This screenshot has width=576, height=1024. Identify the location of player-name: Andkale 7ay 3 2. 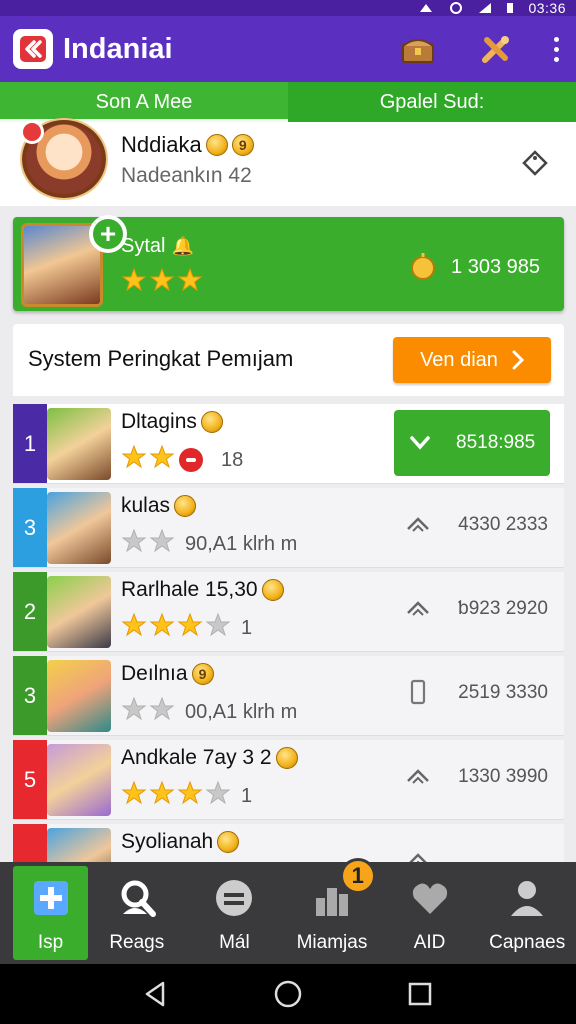
(196, 757).